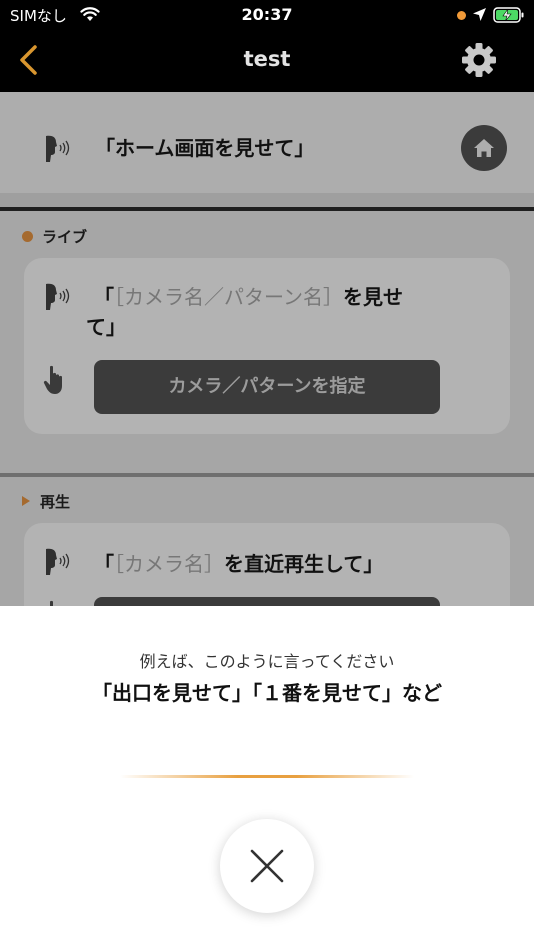  Describe the element at coordinates (106, 327) in the screenshot. I see `live-command-suffix-line2: て」` at that location.